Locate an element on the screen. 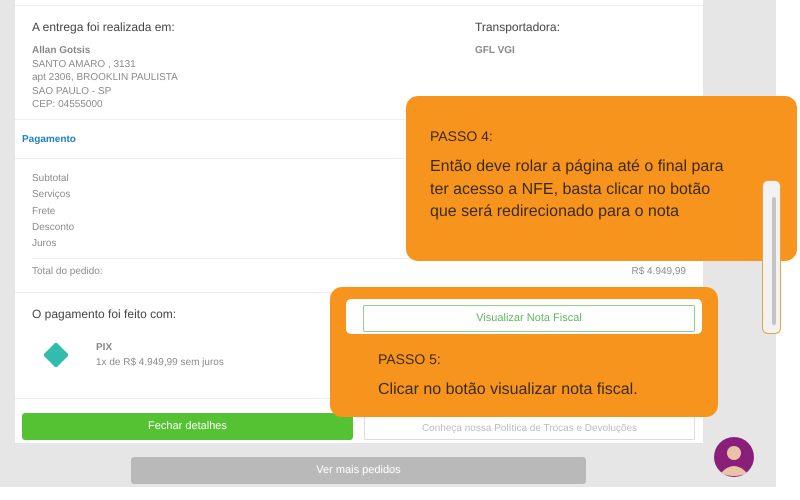  close-details-button: Fechar detalhes is located at coordinates (187, 426).